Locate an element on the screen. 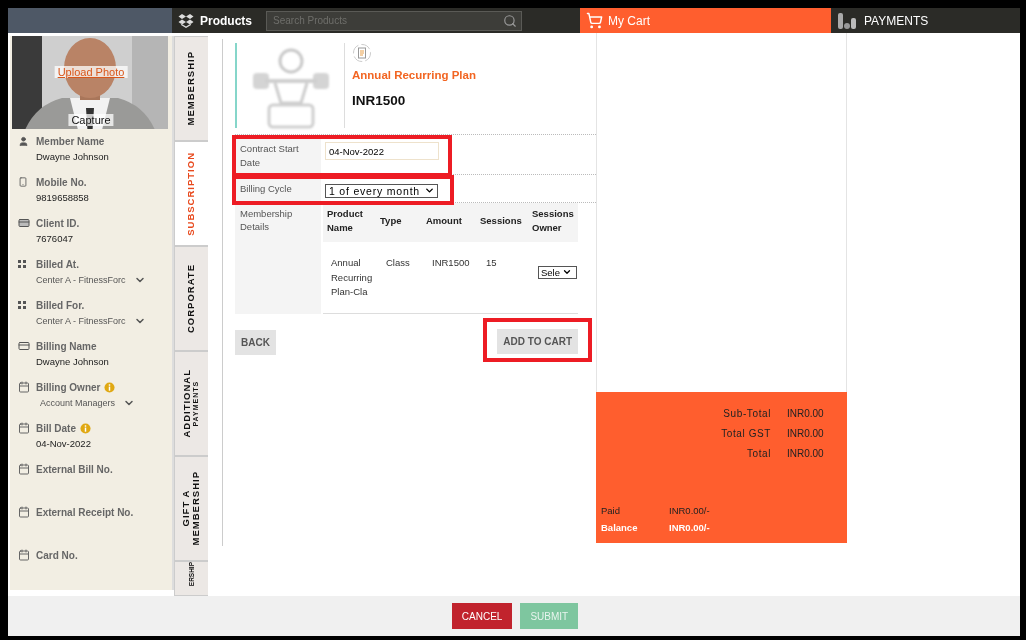 This screenshot has height=640, width=1026. boxes-icon is located at coordinates (186, 20).